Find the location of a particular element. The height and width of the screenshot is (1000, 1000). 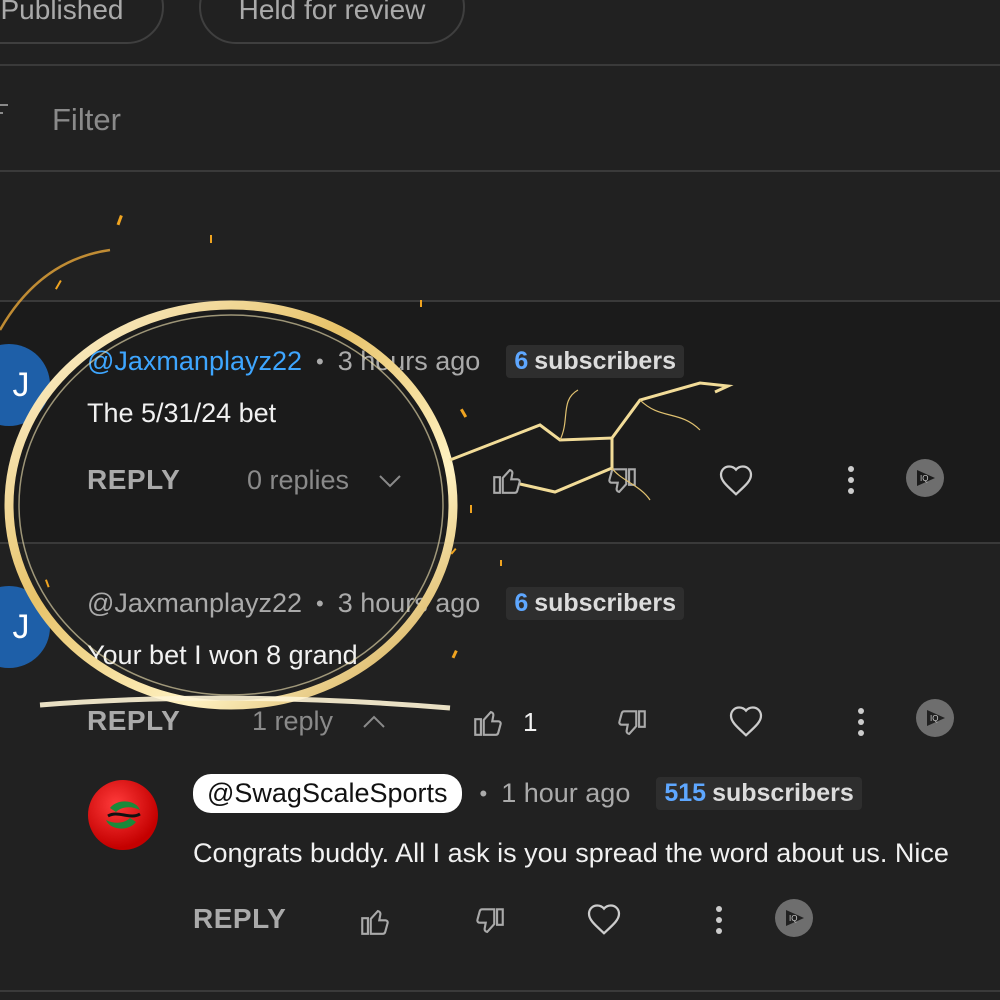

tab-held-for-review: Held for review is located at coordinates (332, 22).